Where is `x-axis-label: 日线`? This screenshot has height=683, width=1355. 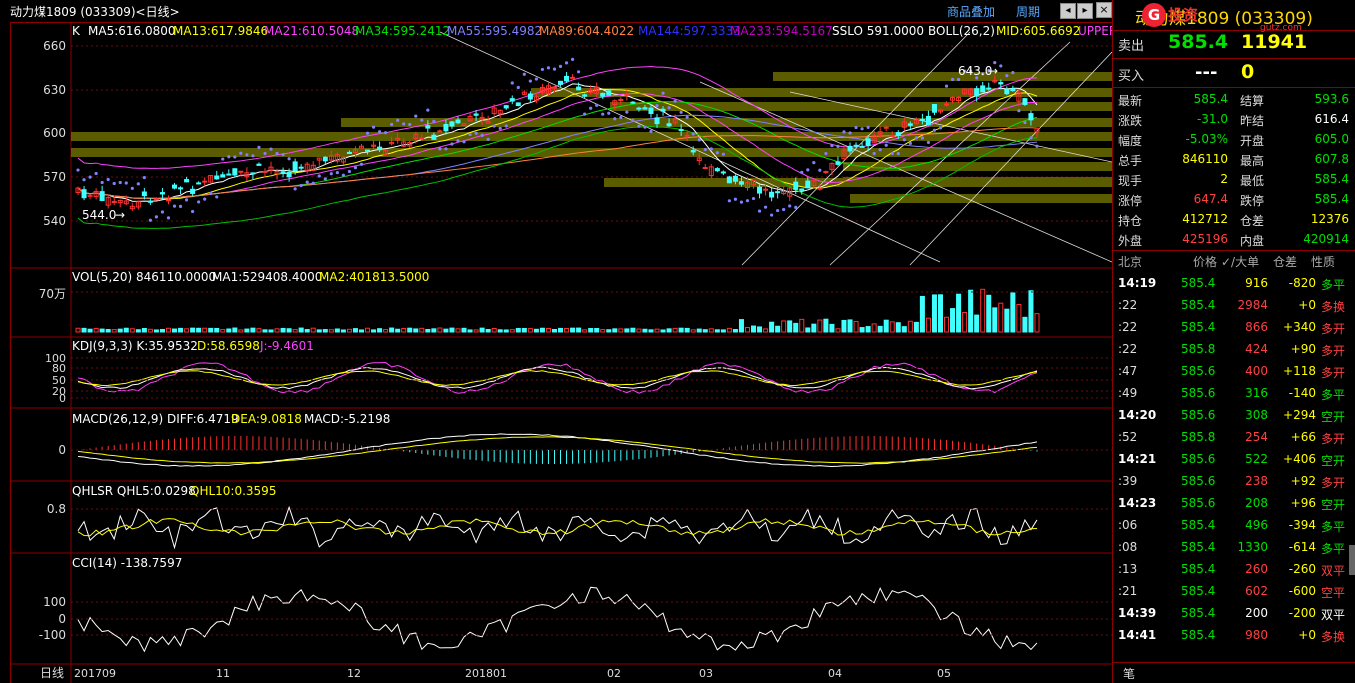
x-axis-label: 日线 is located at coordinates (52, 673).